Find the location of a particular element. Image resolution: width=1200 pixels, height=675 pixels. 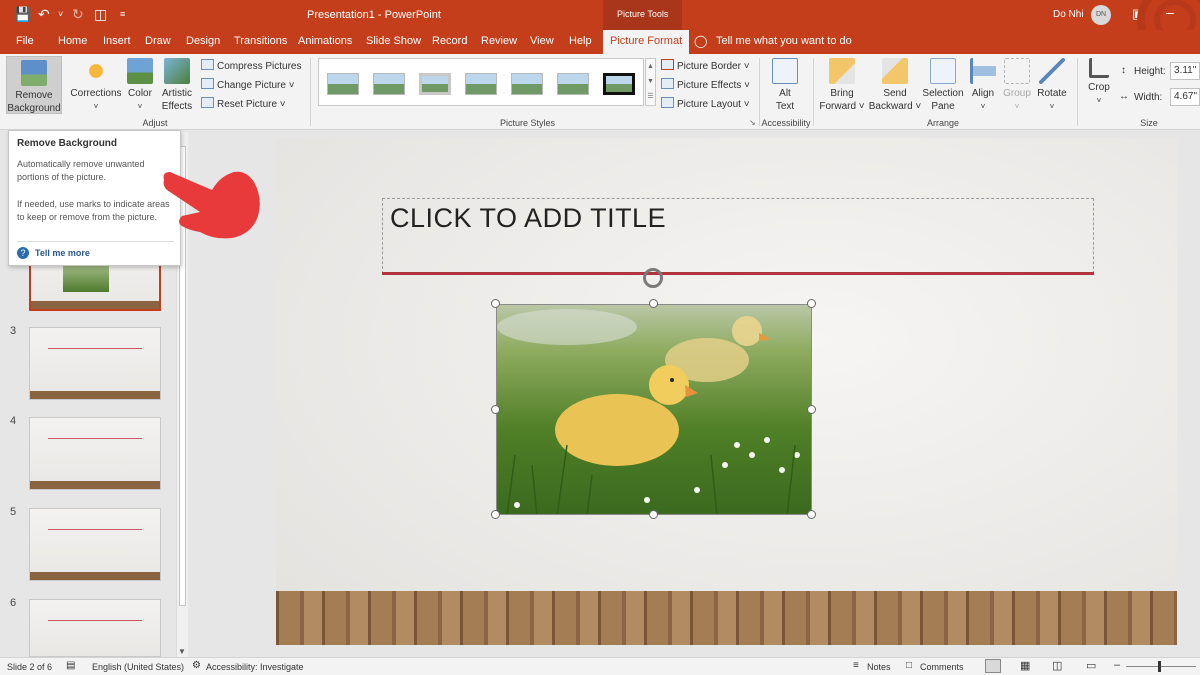

send-backward-button: Send Backward ˅ is located at coordinates (895, 85).